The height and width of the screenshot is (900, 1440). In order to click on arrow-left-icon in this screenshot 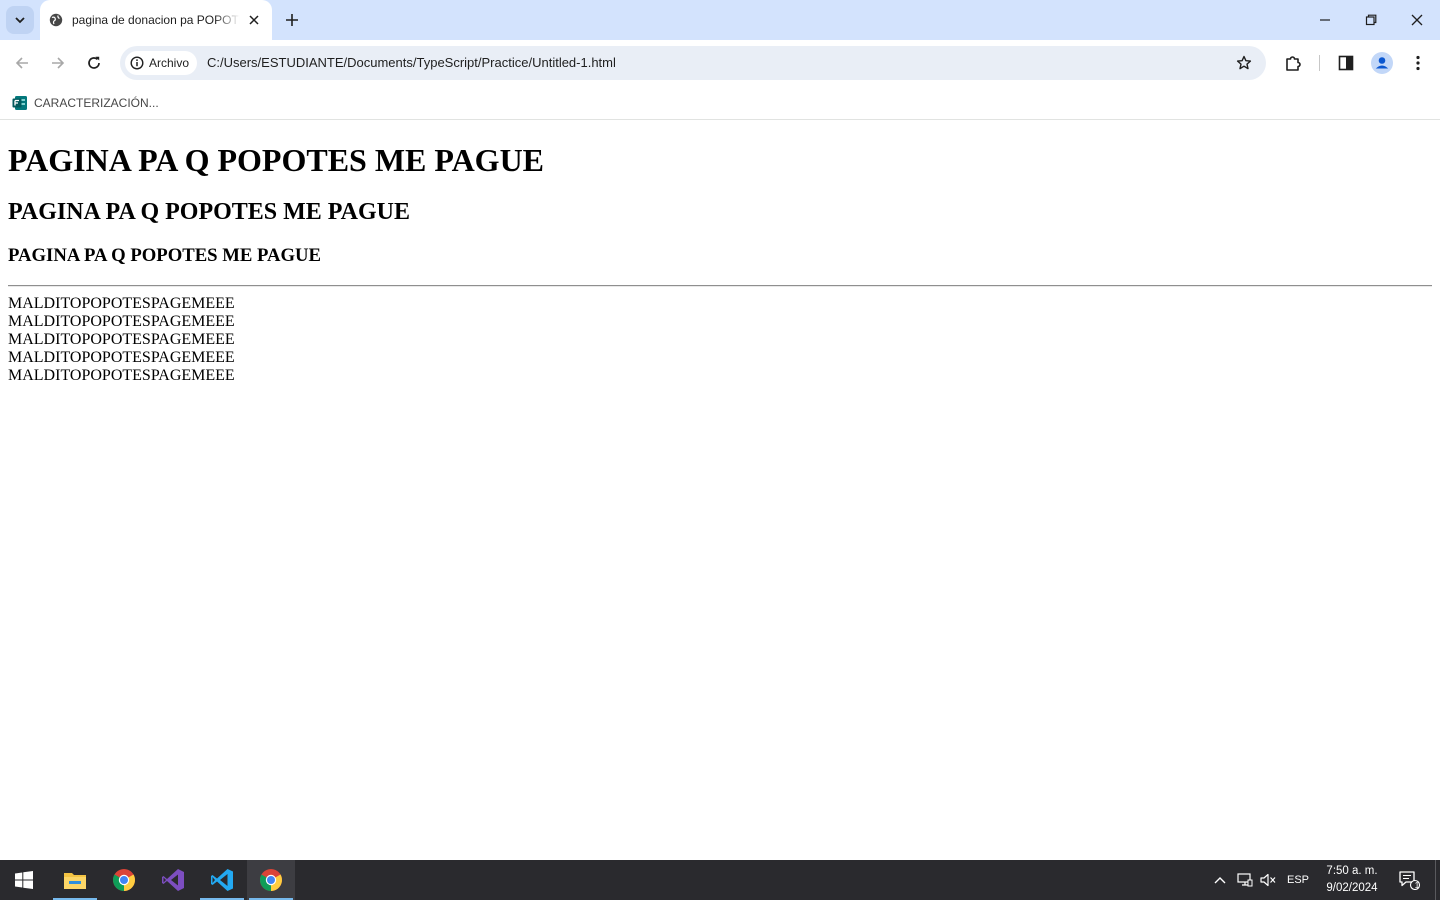, I will do `click(21, 63)`.